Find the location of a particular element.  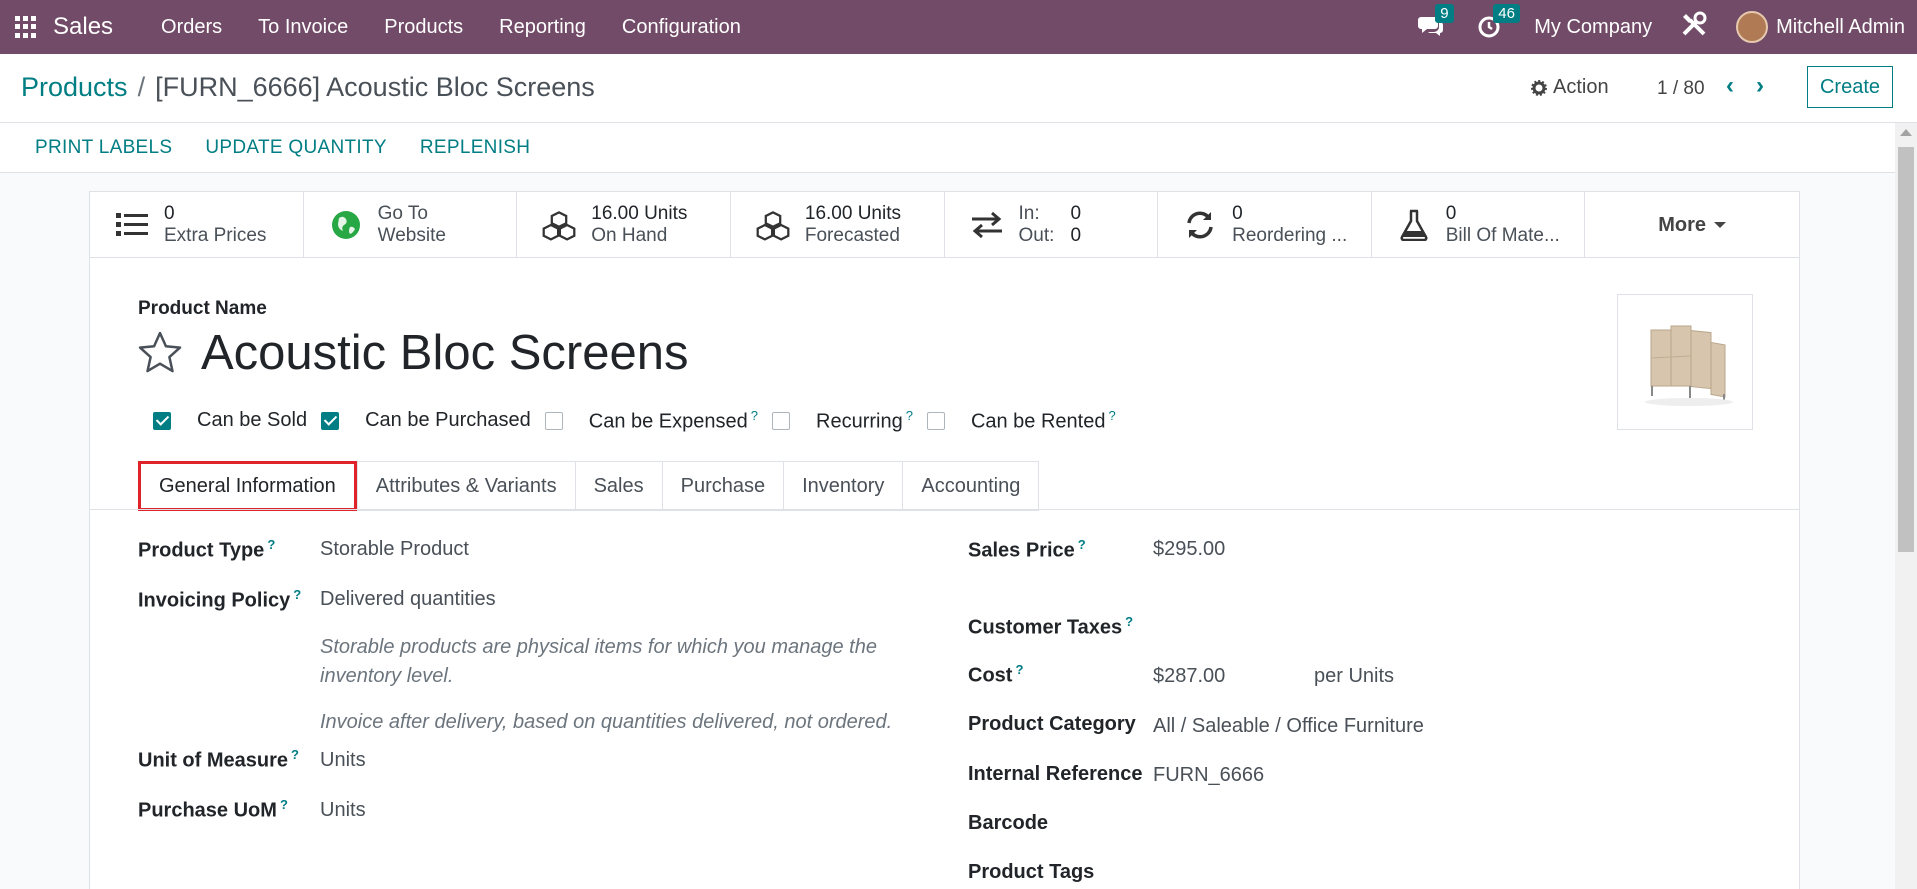

can-be-rented-label: Can be Rented? is located at coordinates (1043, 420).